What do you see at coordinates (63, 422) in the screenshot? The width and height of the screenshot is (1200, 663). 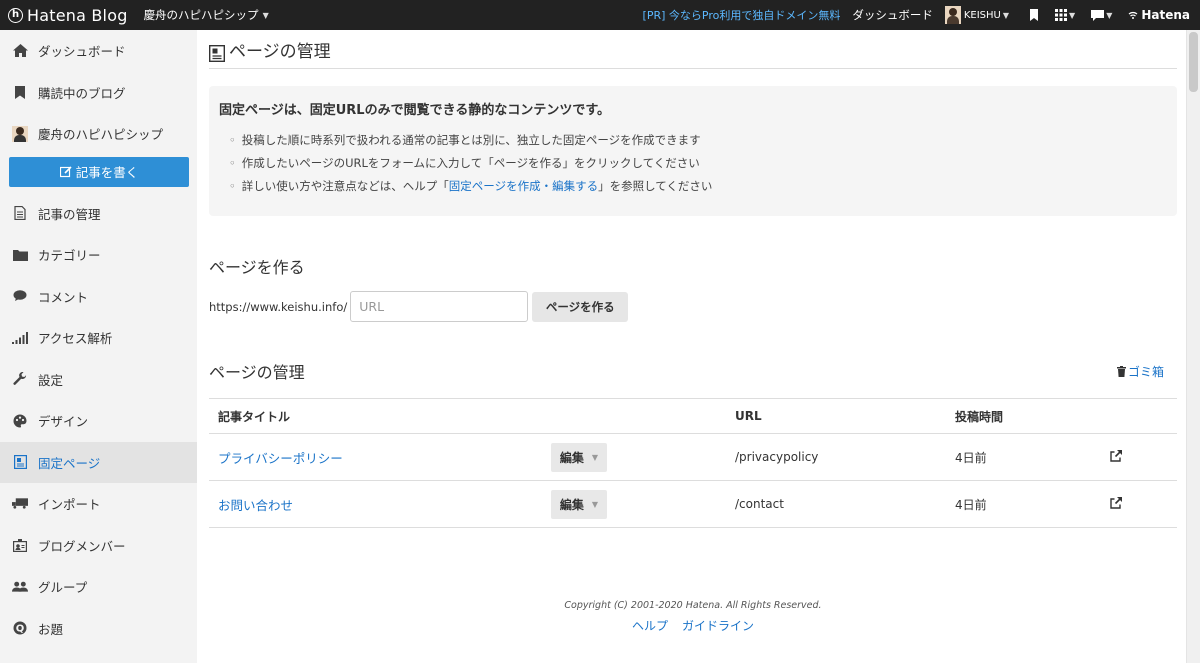 I see `sidebar-item-label: デザイン` at bounding box center [63, 422].